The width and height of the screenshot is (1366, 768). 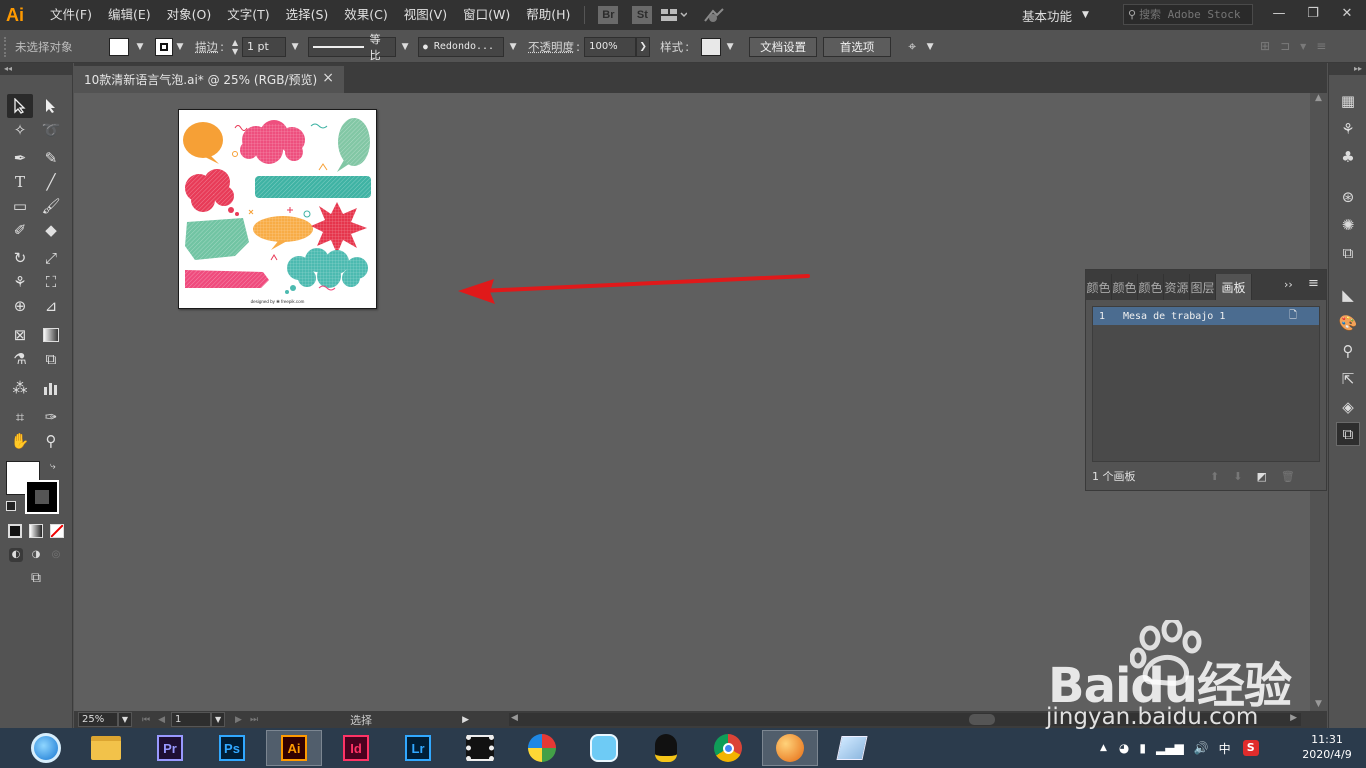 I want to click on line-tool-icon: ╱, so click(x=51, y=182).